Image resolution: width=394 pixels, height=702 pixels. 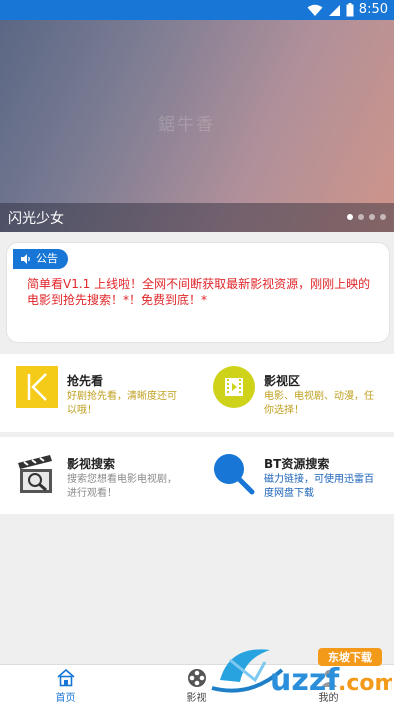 I want to click on uzzf-logo: 东坡下载 uzzf .com, so click(x=301, y=673).